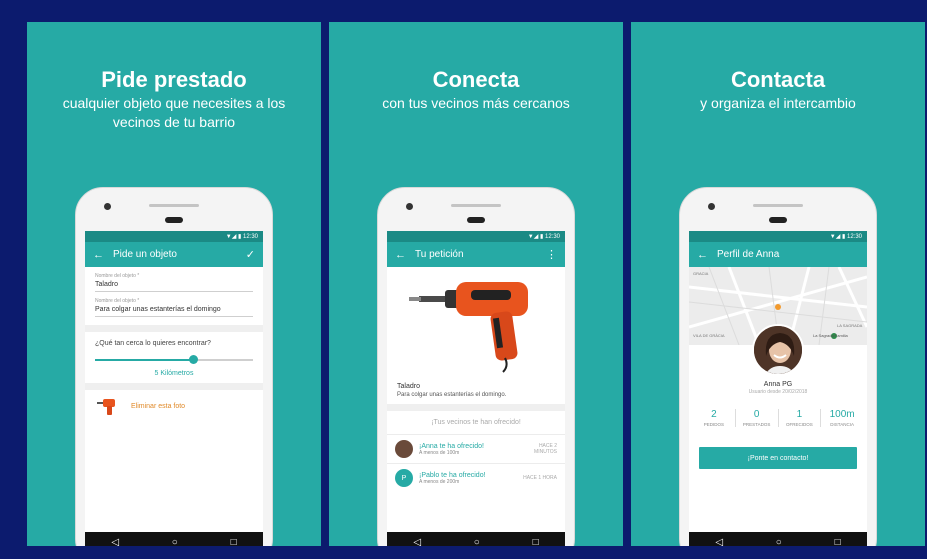  What do you see at coordinates (404, 478) in the screenshot?
I see `avatar: P` at bounding box center [404, 478].